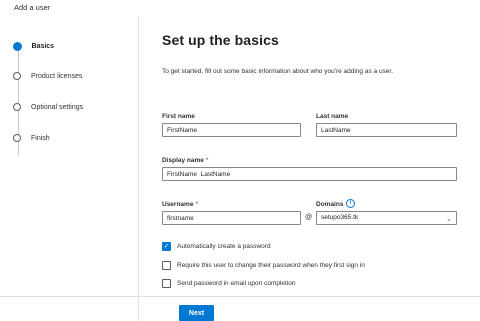 The width and height of the screenshot is (480, 321). I want to click on next-button: Next, so click(196, 313).